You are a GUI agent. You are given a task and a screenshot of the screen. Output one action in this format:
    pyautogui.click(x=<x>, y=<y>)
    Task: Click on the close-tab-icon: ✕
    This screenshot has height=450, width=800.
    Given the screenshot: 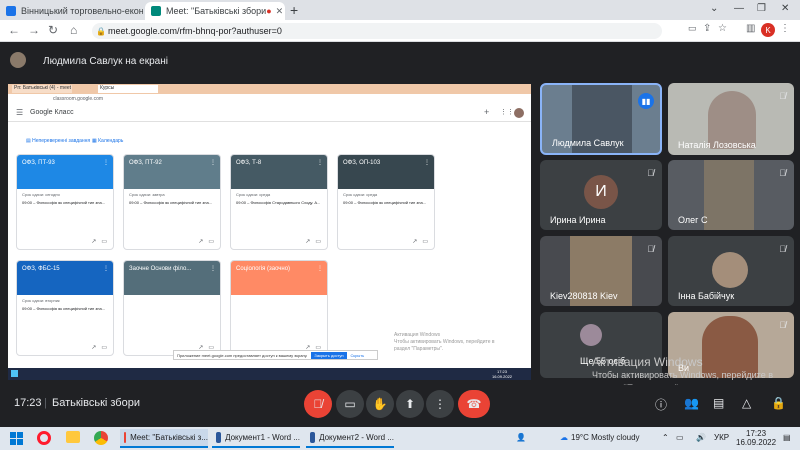 What is the action you would take?
    pyautogui.click(x=280, y=11)
    